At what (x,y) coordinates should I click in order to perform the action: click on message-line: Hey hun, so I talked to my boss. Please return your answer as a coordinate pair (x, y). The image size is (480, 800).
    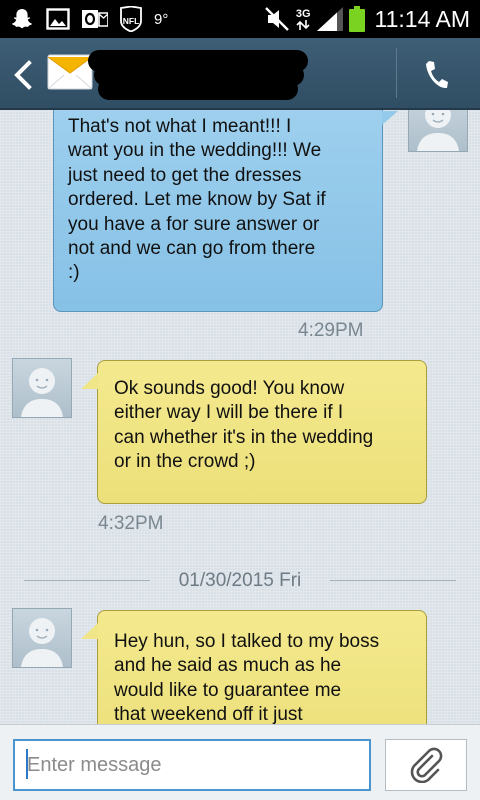
    Looking at the image, I should click on (247, 641).